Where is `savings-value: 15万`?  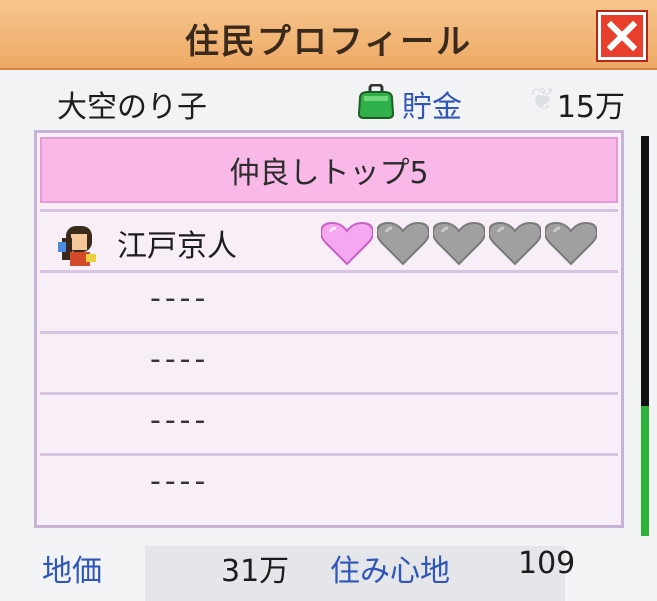
savings-value: 15万 is located at coordinates (590, 107).